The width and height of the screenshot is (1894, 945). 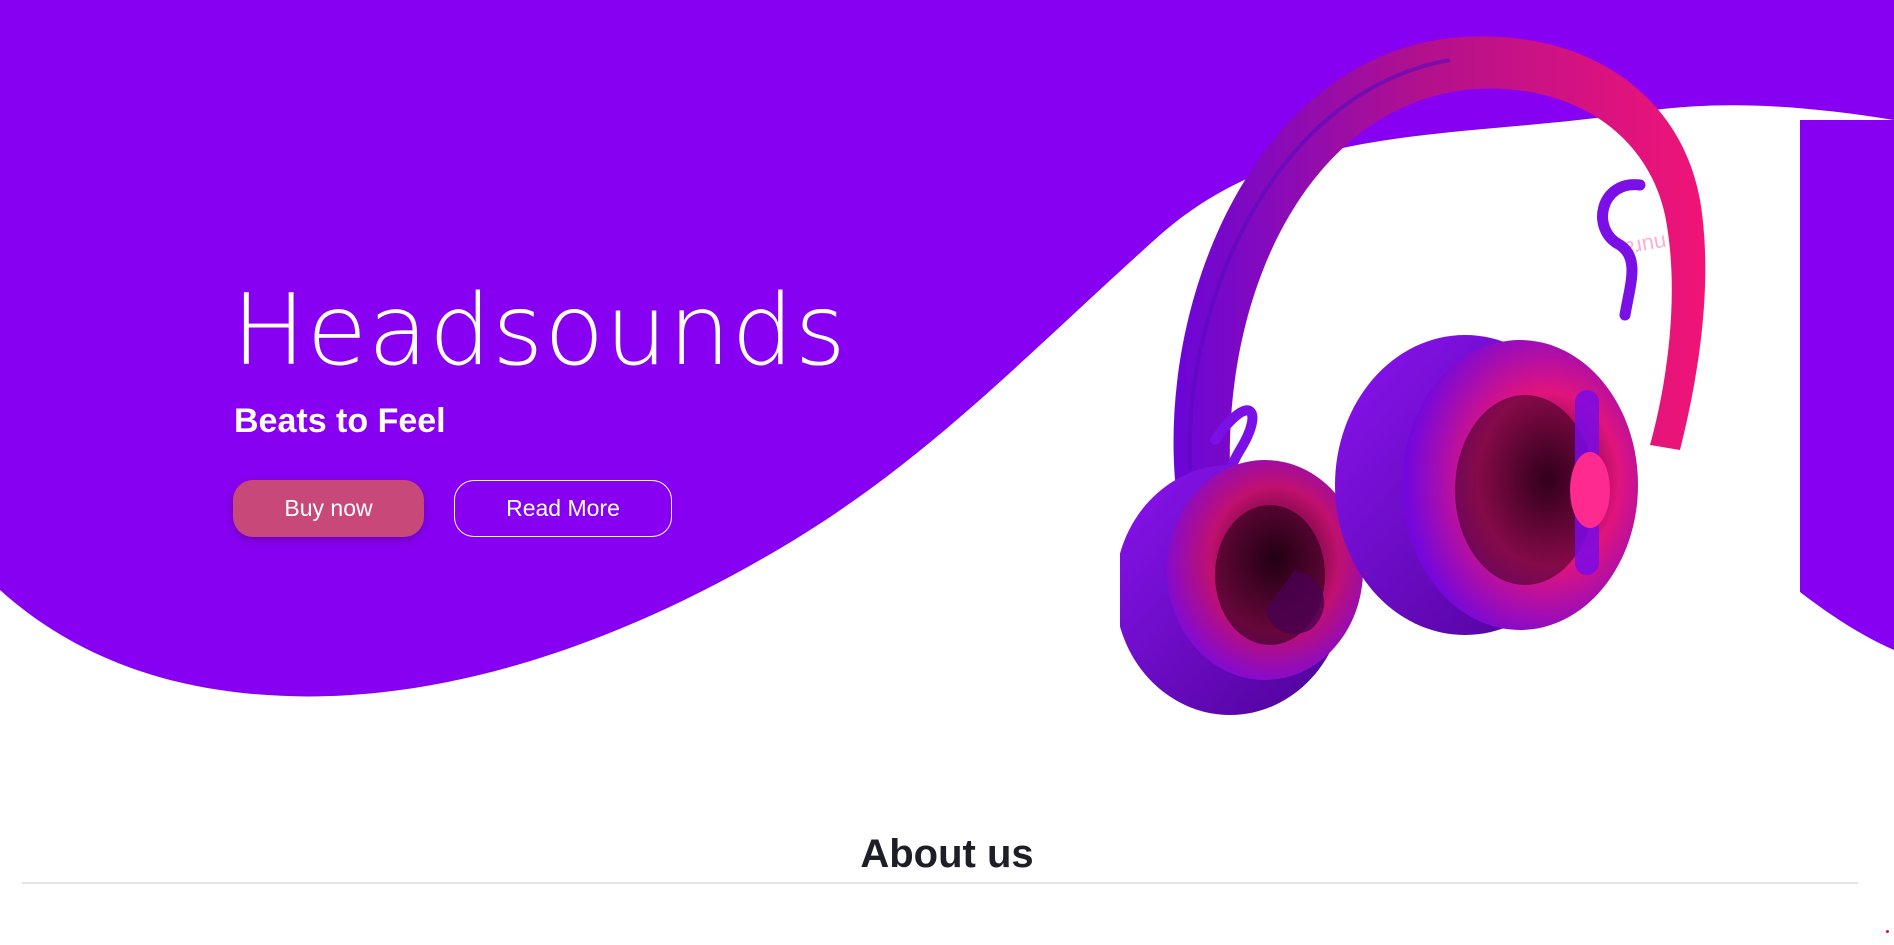 What do you see at coordinates (328, 508) in the screenshot?
I see `buy-now-button: Buy now` at bounding box center [328, 508].